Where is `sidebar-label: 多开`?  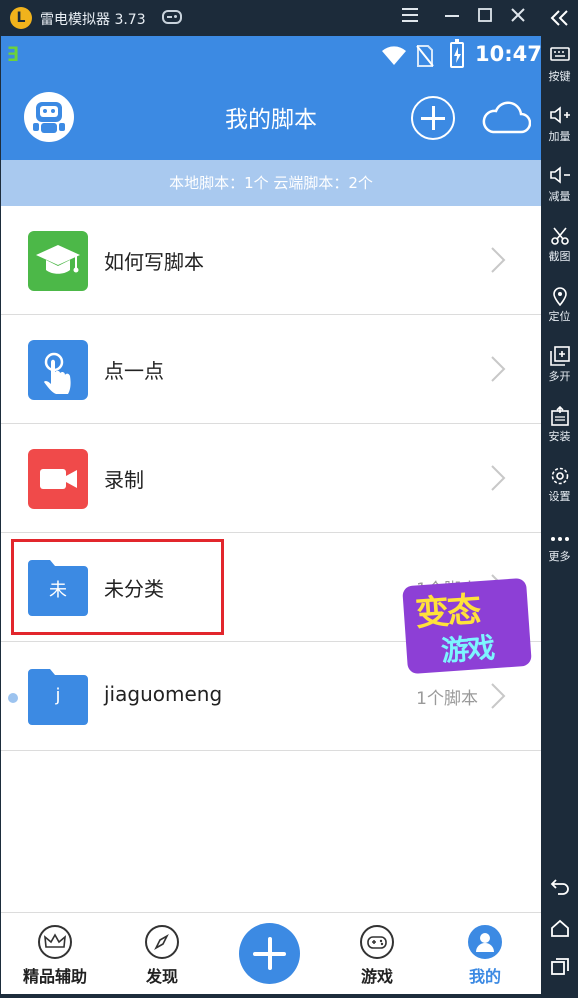
sidebar-label: 多开 is located at coordinates (559, 376).